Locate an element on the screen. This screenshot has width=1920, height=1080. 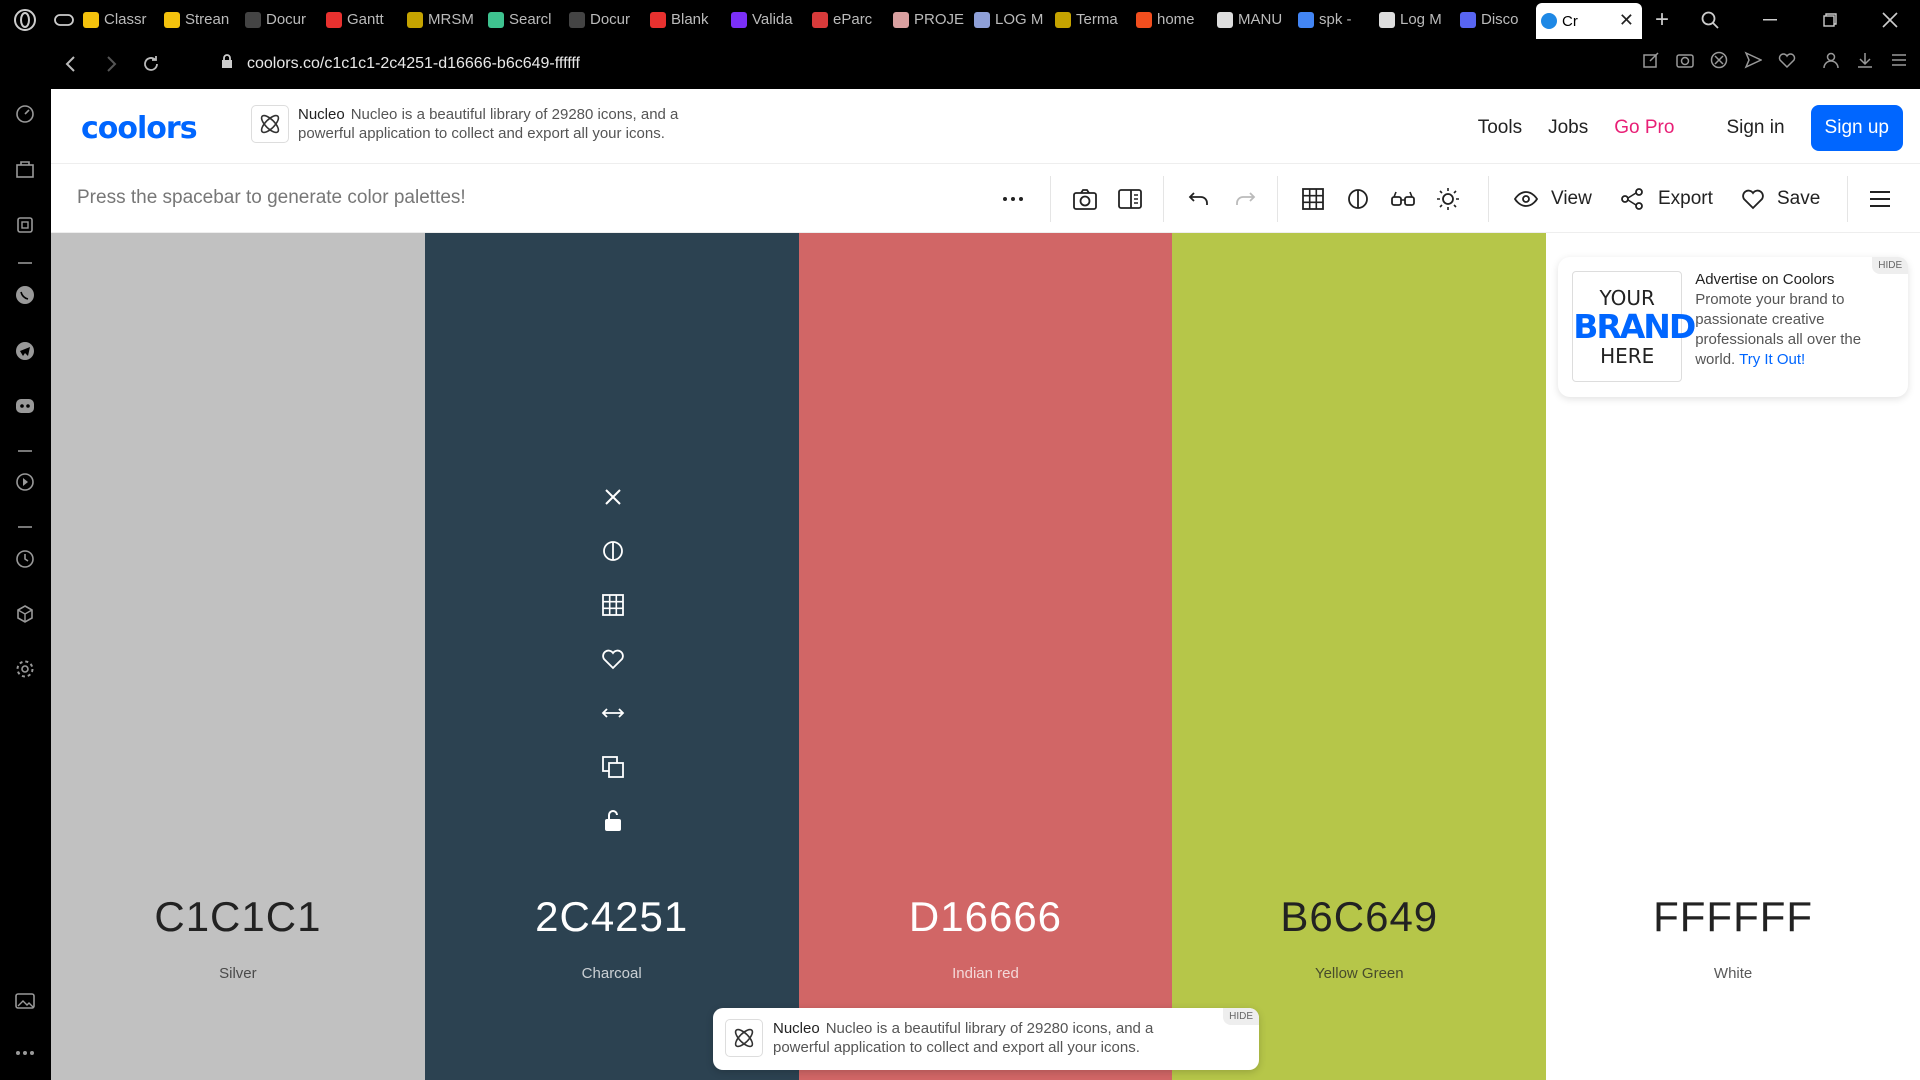
forward-icon is located at coordinates (111, 64).